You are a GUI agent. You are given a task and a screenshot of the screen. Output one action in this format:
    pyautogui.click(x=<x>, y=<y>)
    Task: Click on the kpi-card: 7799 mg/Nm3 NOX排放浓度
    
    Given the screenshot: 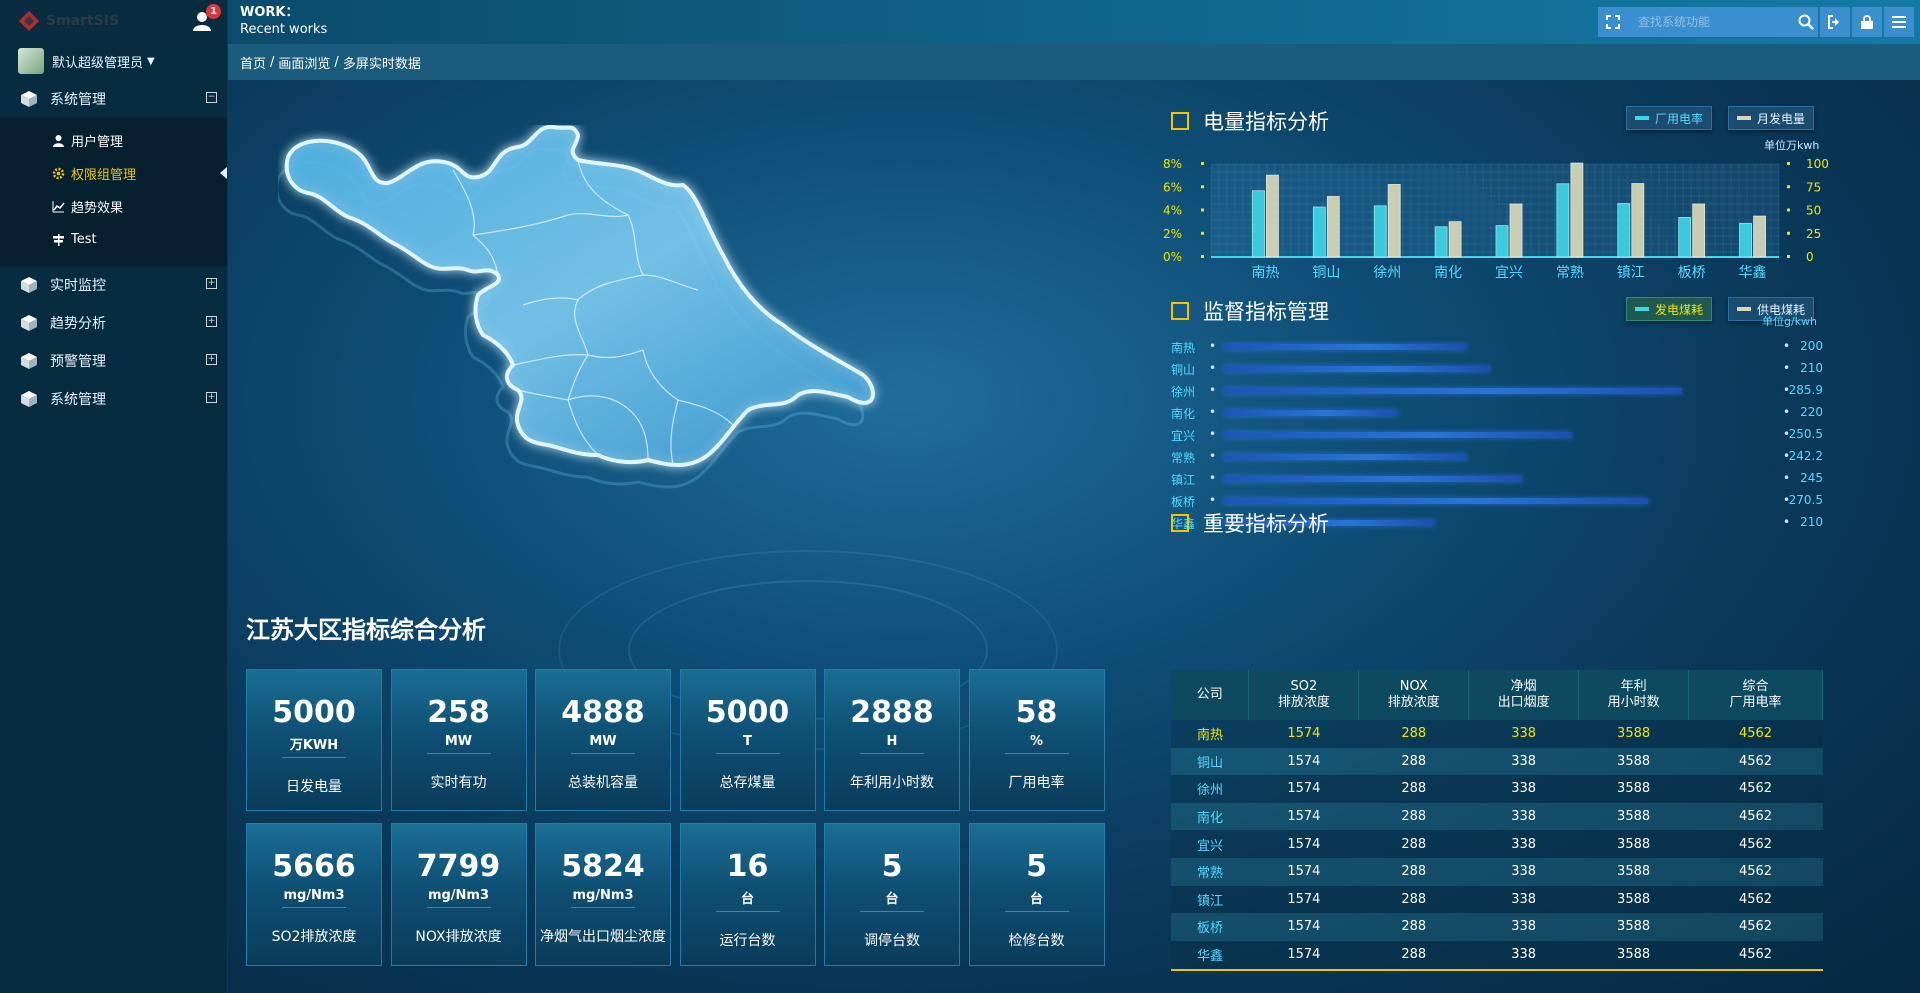 What is the action you would take?
    pyautogui.click(x=458, y=894)
    